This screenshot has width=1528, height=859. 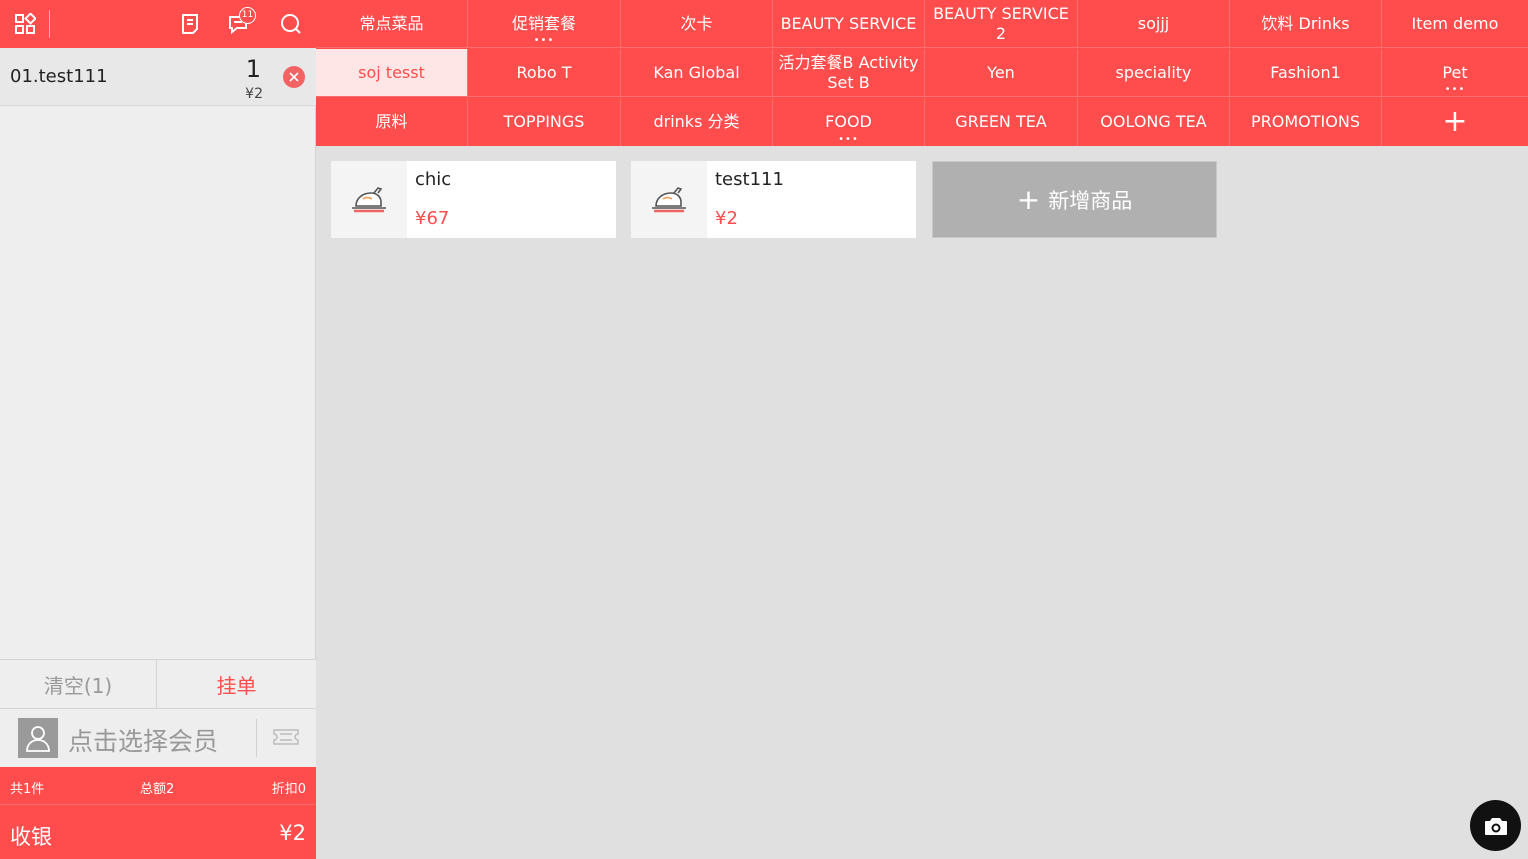 I want to click on category-label: PROMOTIONS, so click(x=1305, y=121).